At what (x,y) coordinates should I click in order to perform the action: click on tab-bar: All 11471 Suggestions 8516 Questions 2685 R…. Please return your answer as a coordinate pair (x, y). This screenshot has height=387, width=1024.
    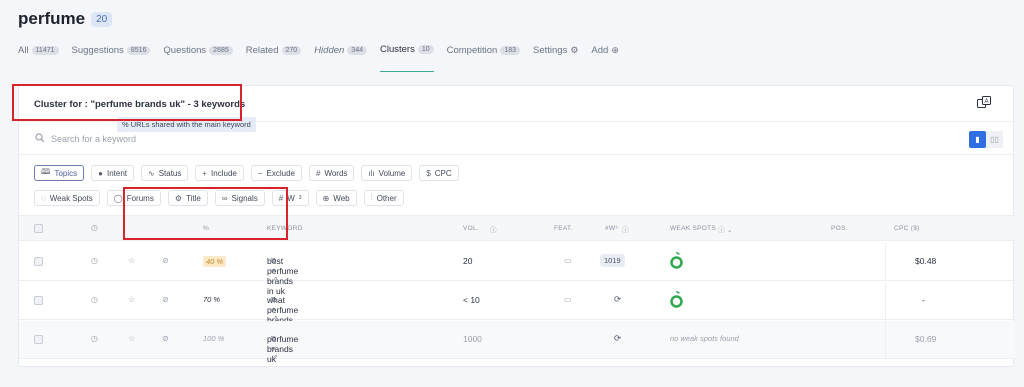
    Looking at the image, I should click on (318, 58).